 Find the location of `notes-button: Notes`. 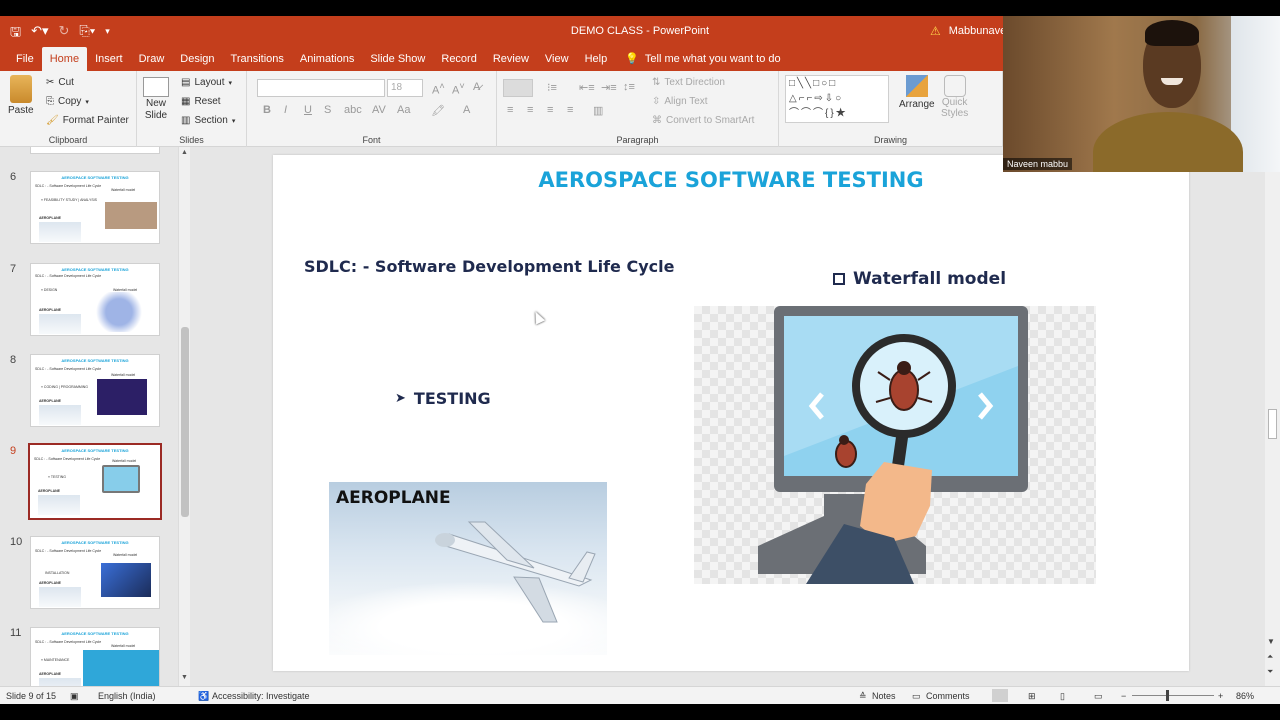

notes-button: Notes is located at coordinates (884, 696).